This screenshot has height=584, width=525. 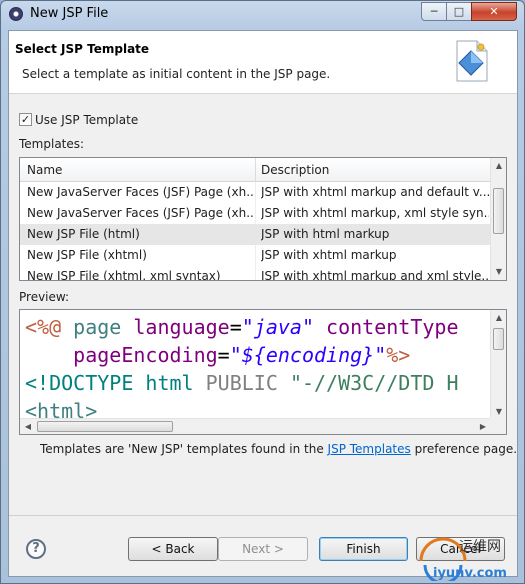 What do you see at coordinates (459, 11) in the screenshot?
I see `maximize-button: □` at bounding box center [459, 11].